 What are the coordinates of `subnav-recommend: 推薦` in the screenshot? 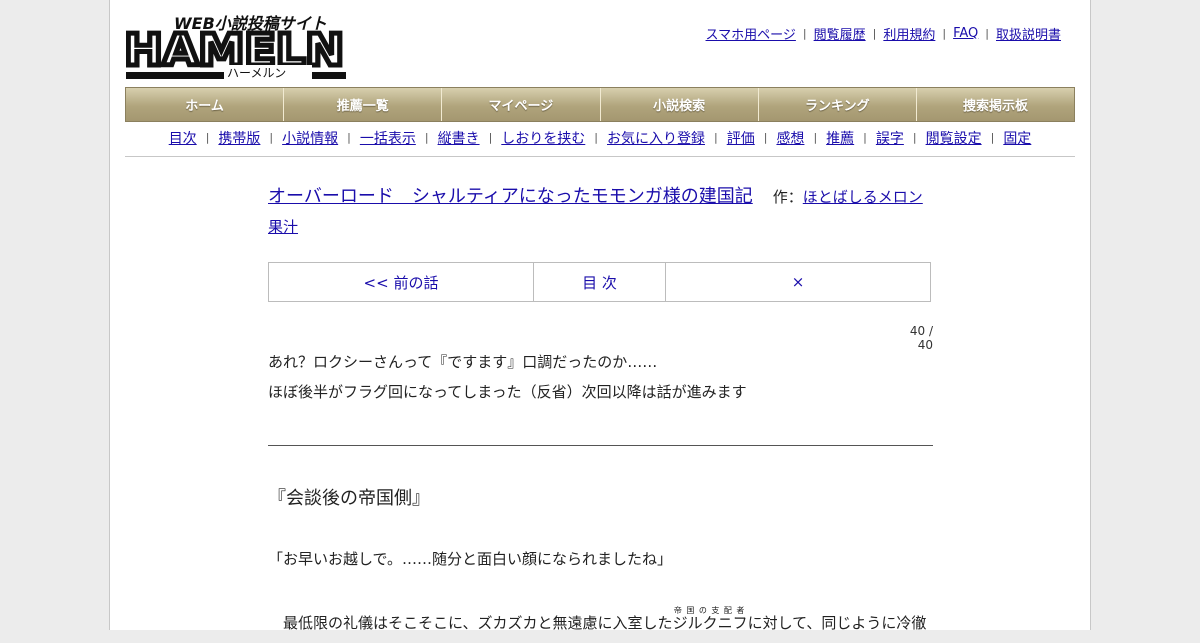 It's located at (840, 138).